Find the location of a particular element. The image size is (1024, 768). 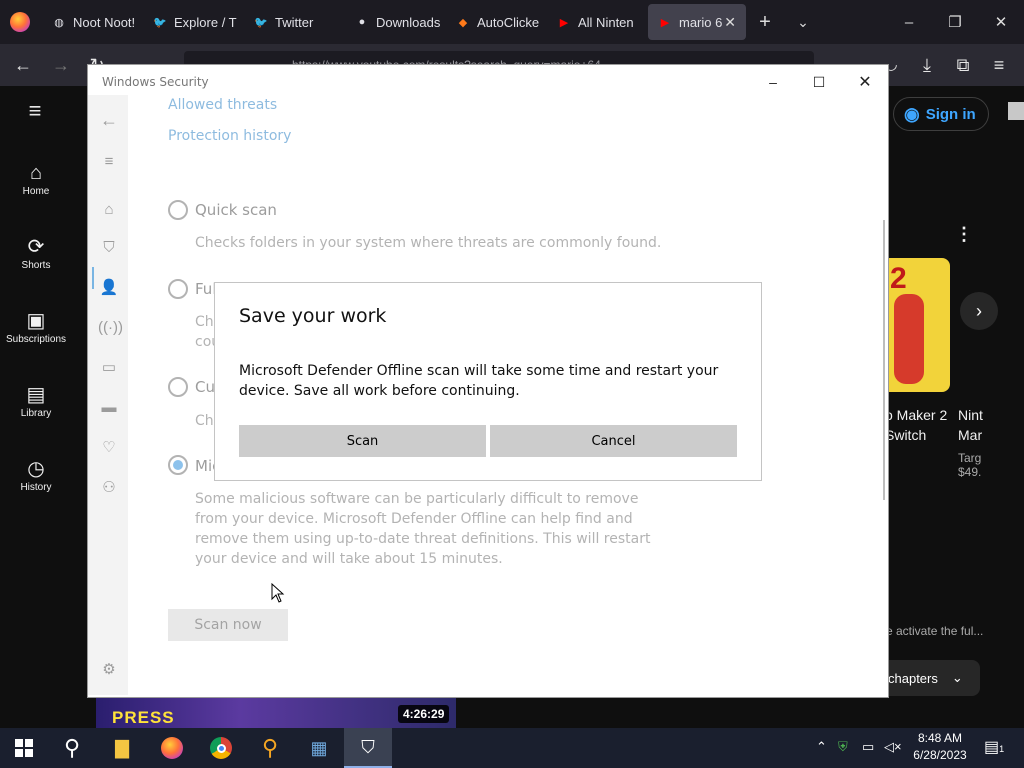

tab-0: ◍ Noot Noot! is located at coordinates (92, 22).